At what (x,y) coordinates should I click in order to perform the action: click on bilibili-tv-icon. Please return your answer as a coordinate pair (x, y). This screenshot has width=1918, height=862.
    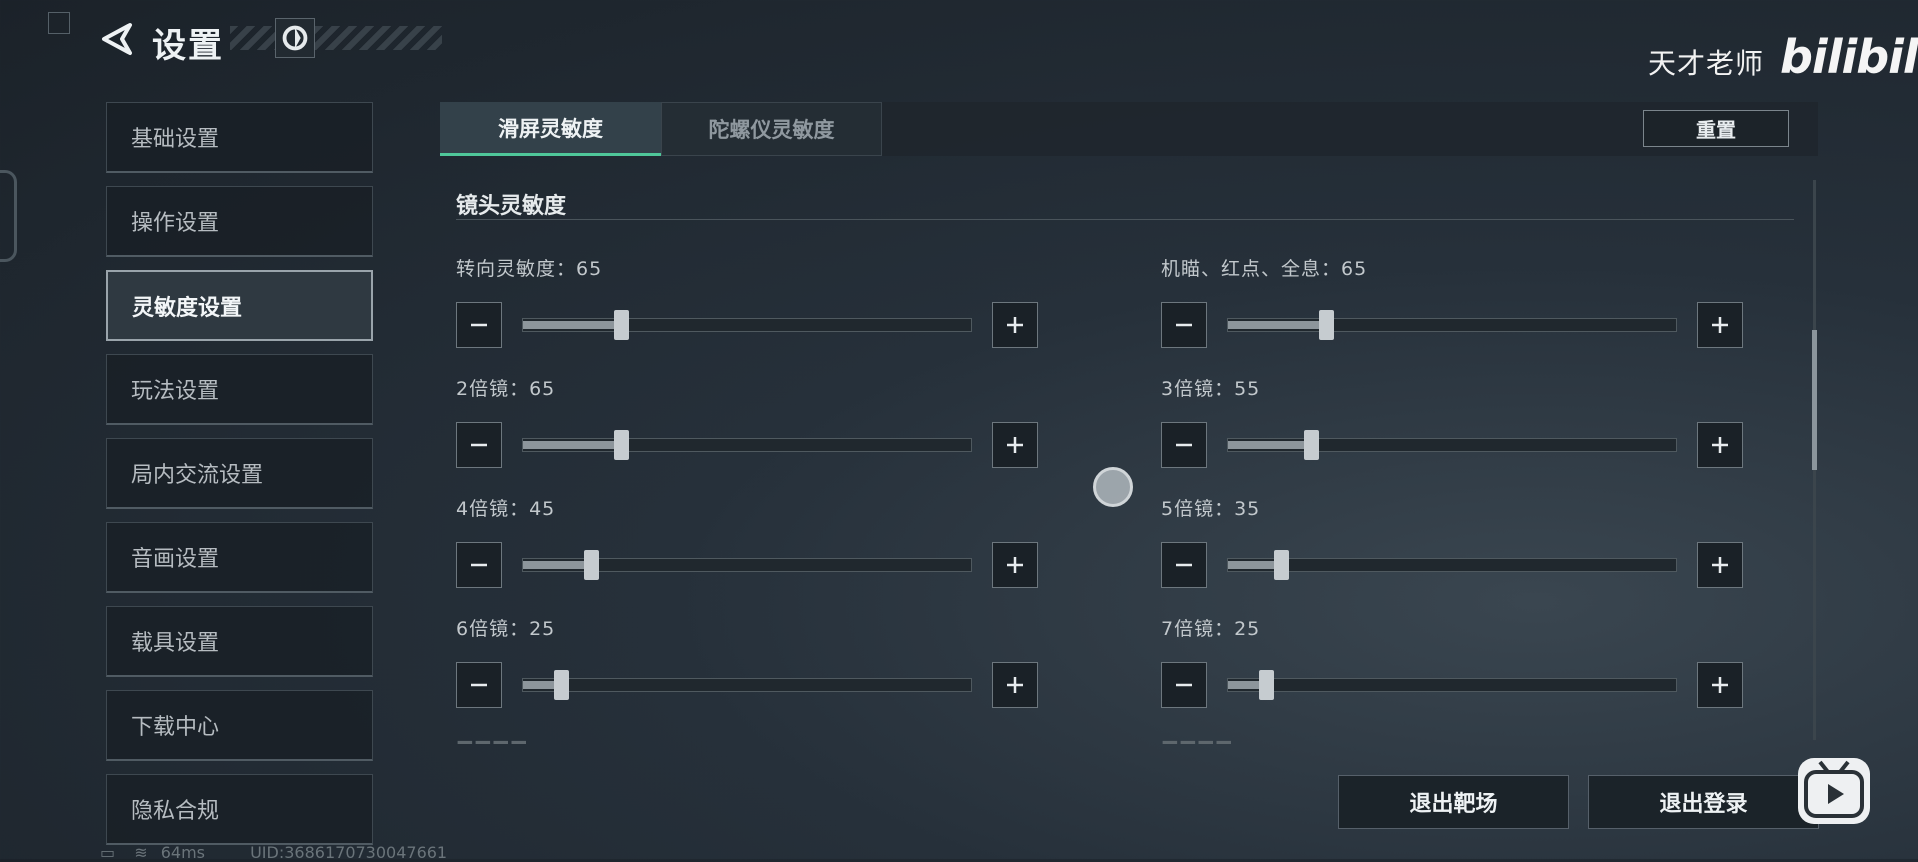
    Looking at the image, I should click on (1834, 791).